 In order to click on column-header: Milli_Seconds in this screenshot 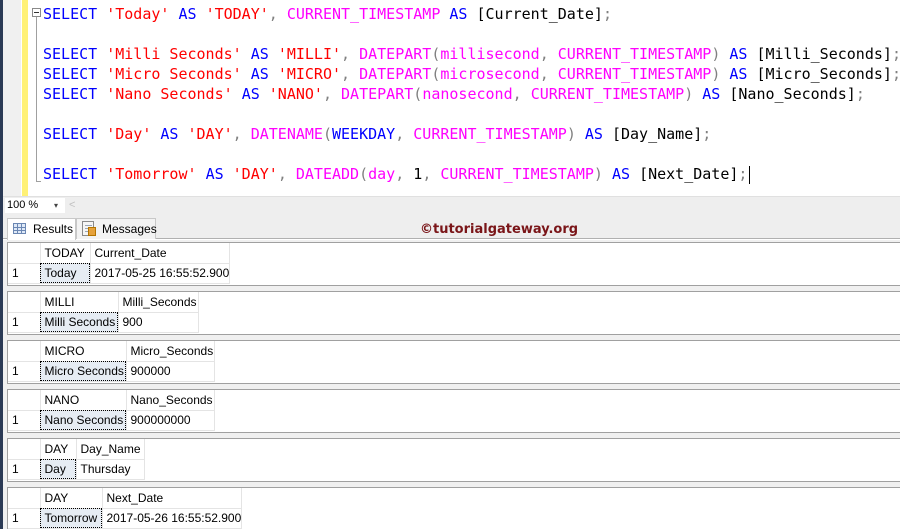, I will do `click(158, 302)`.